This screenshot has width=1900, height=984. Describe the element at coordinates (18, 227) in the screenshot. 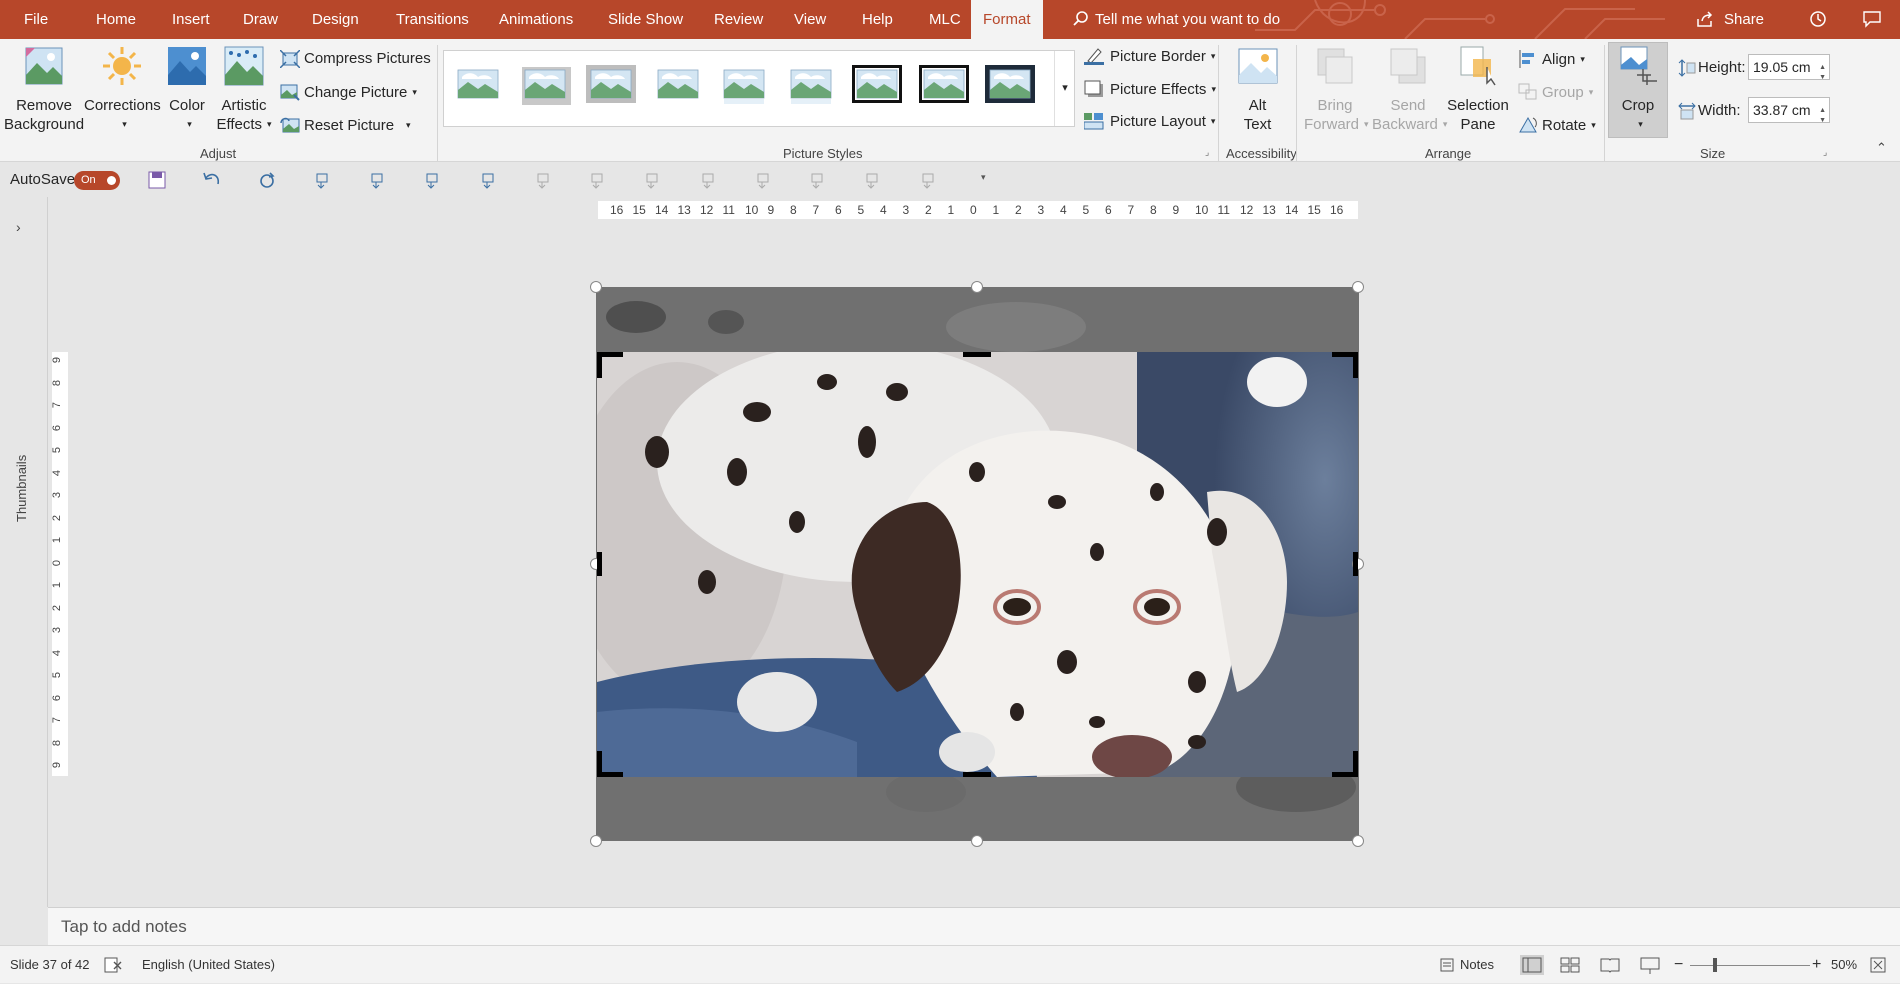

I see `expand-thumbnails-icon: ›` at that location.